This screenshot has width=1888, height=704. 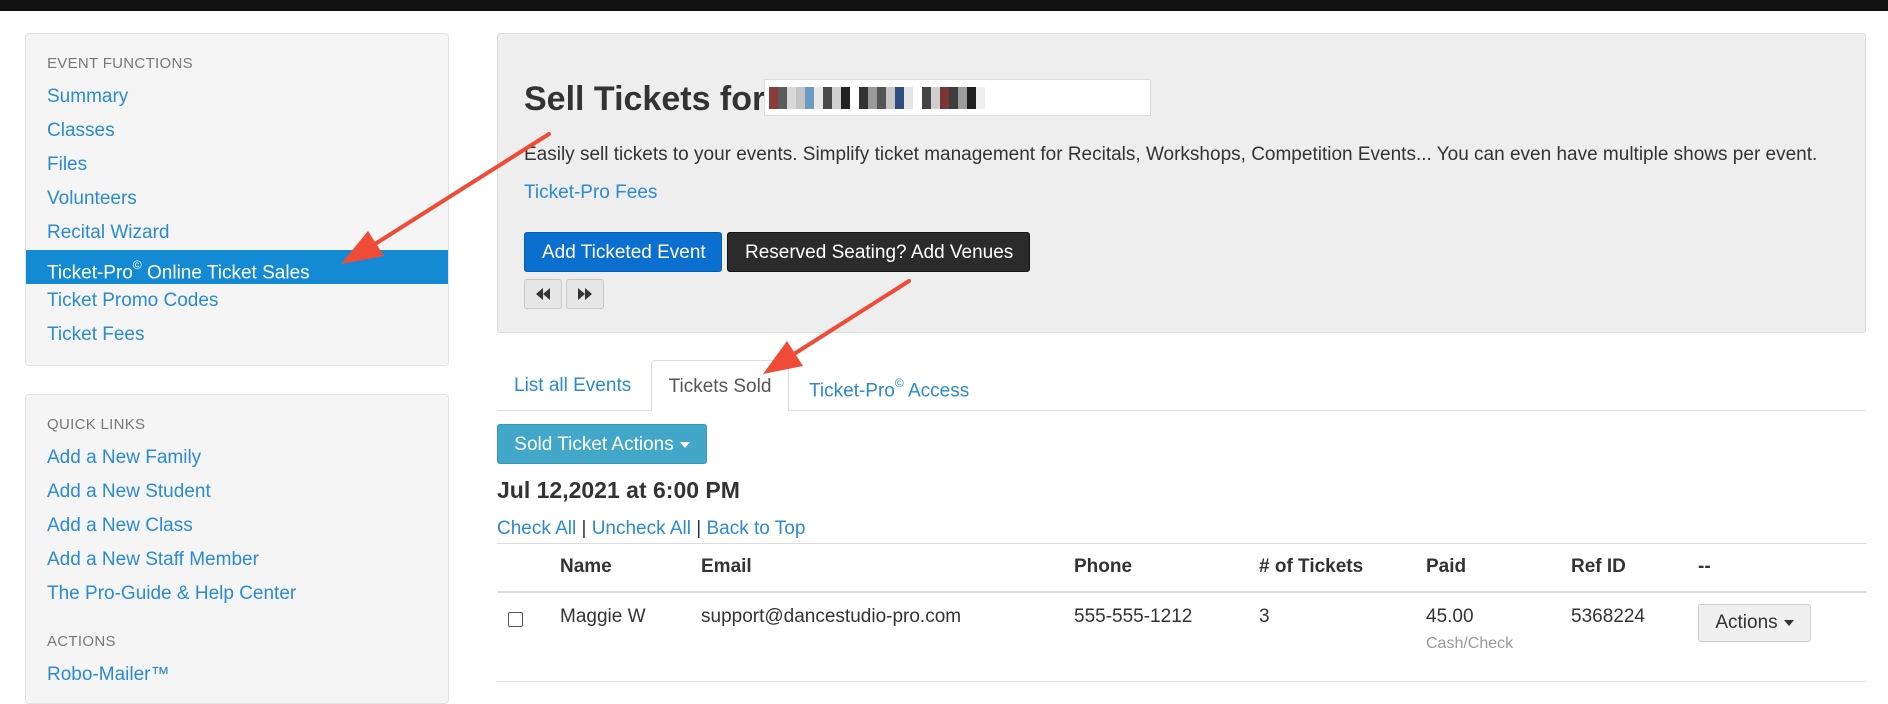 What do you see at coordinates (237, 301) in the screenshot?
I see `sidebar-item-ticket-promo-codes: Ticket Promo Codes` at bounding box center [237, 301].